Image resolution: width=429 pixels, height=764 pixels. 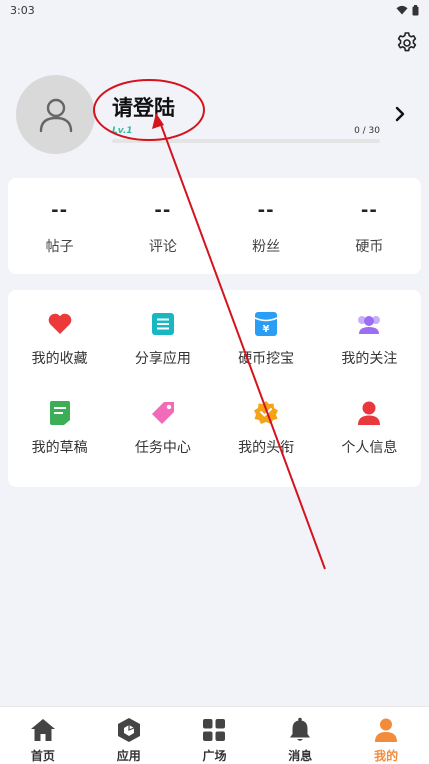 What do you see at coordinates (369, 247) in the screenshot?
I see `stat-label: 硬币` at bounding box center [369, 247].